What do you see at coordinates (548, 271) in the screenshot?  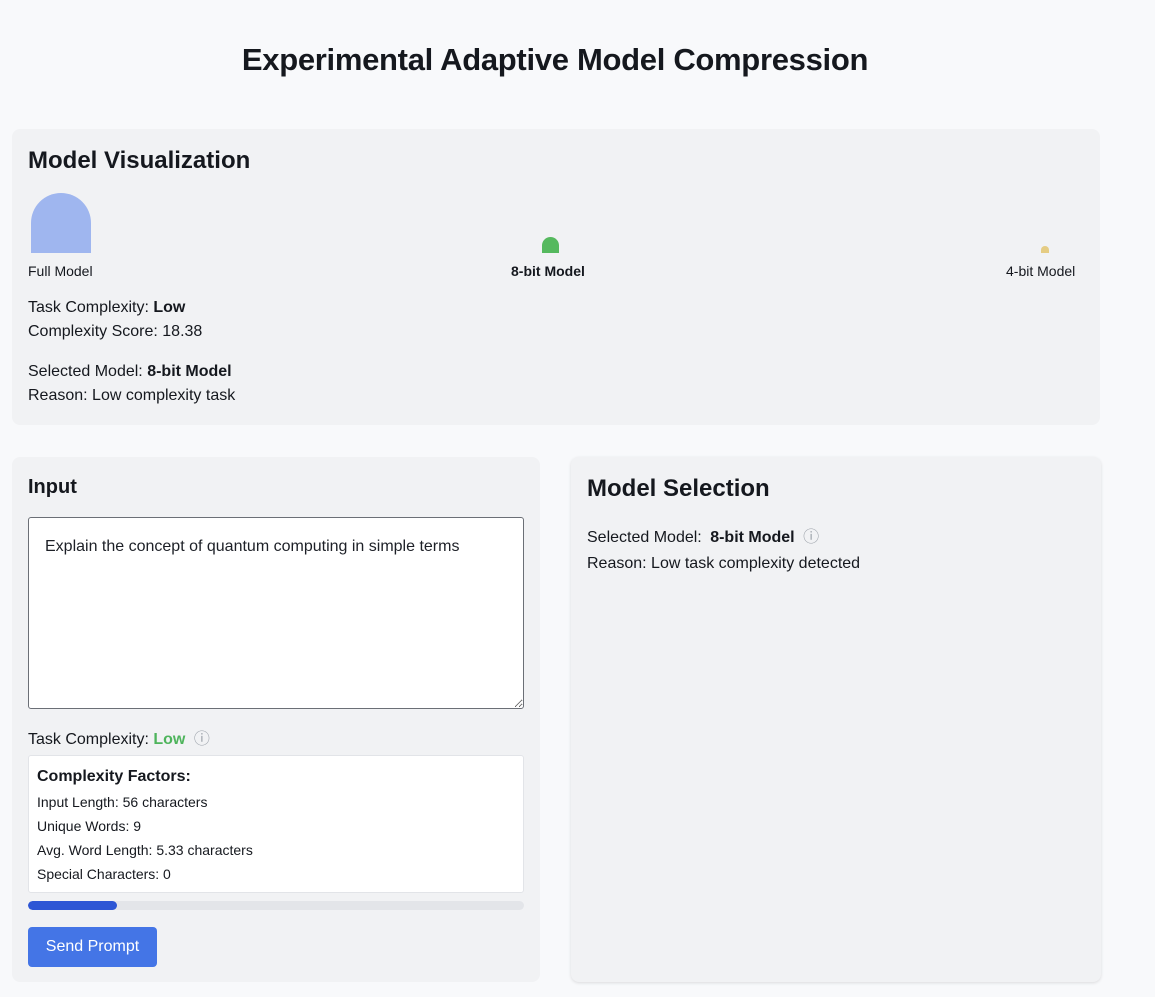 I see `8bit-model-label: 8-bit Model` at bounding box center [548, 271].